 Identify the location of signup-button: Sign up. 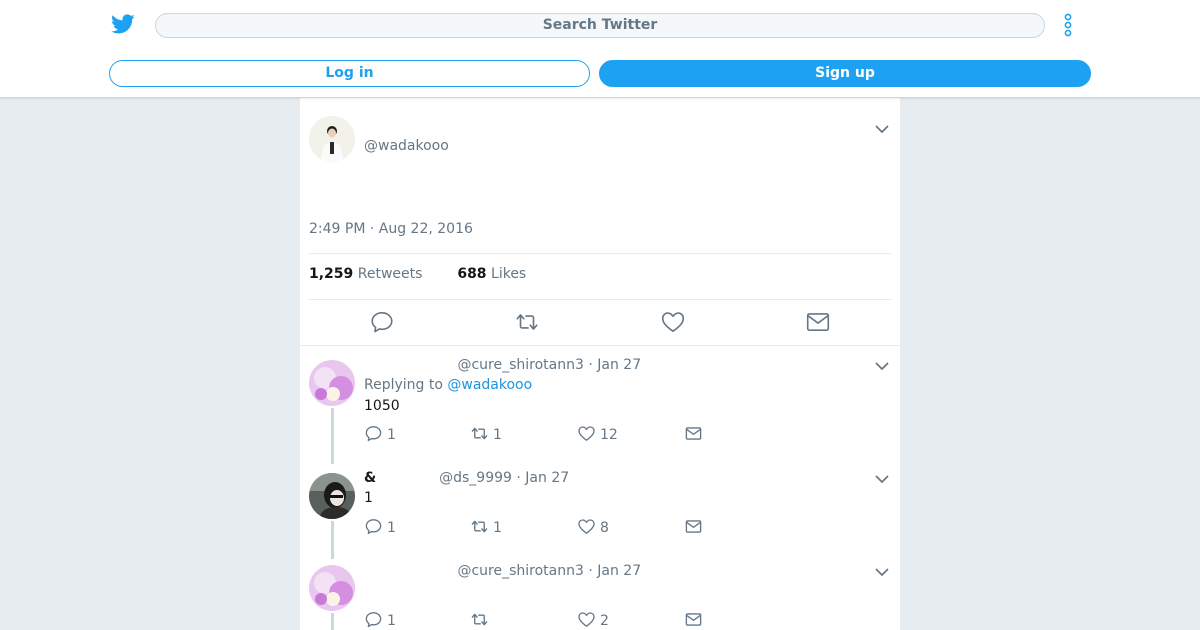
(845, 73).